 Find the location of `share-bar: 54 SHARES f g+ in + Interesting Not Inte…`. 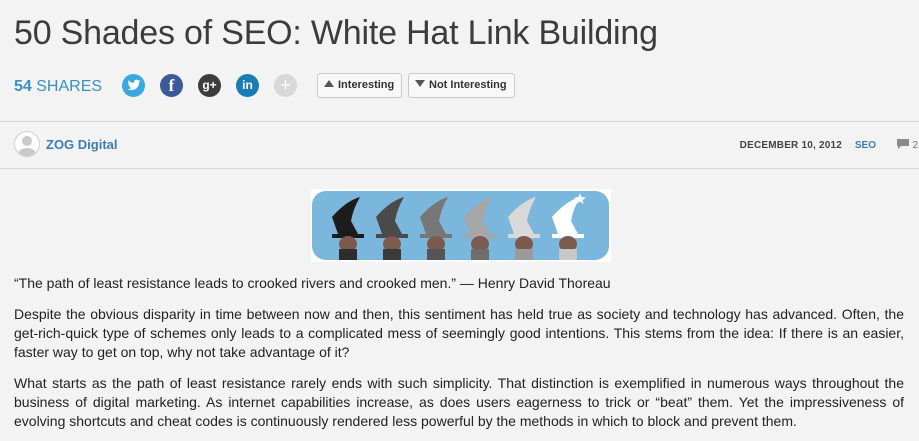

share-bar: 54 SHARES f g+ in + Interesting Not Inte… is located at coordinates (464, 86).